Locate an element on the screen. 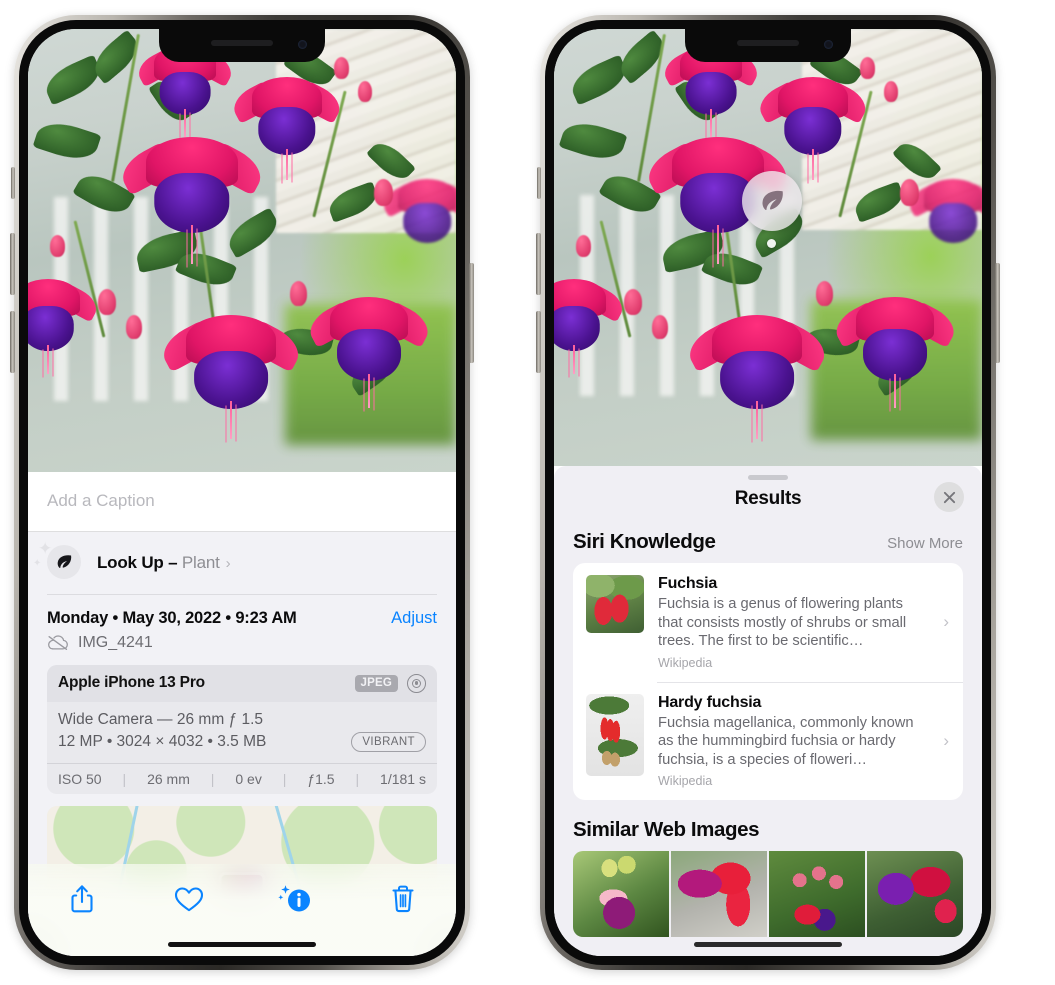 This screenshot has height=985, width=1055. look-up-subject: Plant is located at coordinates (200, 562).